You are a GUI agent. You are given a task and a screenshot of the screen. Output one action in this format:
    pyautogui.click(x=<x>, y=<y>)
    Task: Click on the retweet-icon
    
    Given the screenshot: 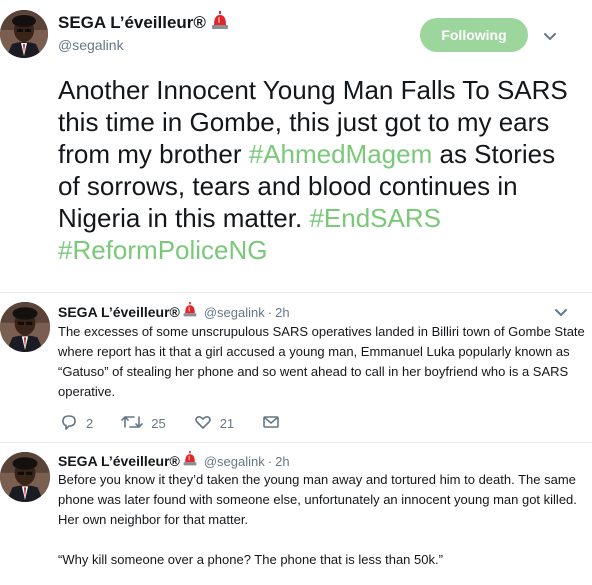 What is the action you would take?
    pyautogui.click(x=136, y=423)
    